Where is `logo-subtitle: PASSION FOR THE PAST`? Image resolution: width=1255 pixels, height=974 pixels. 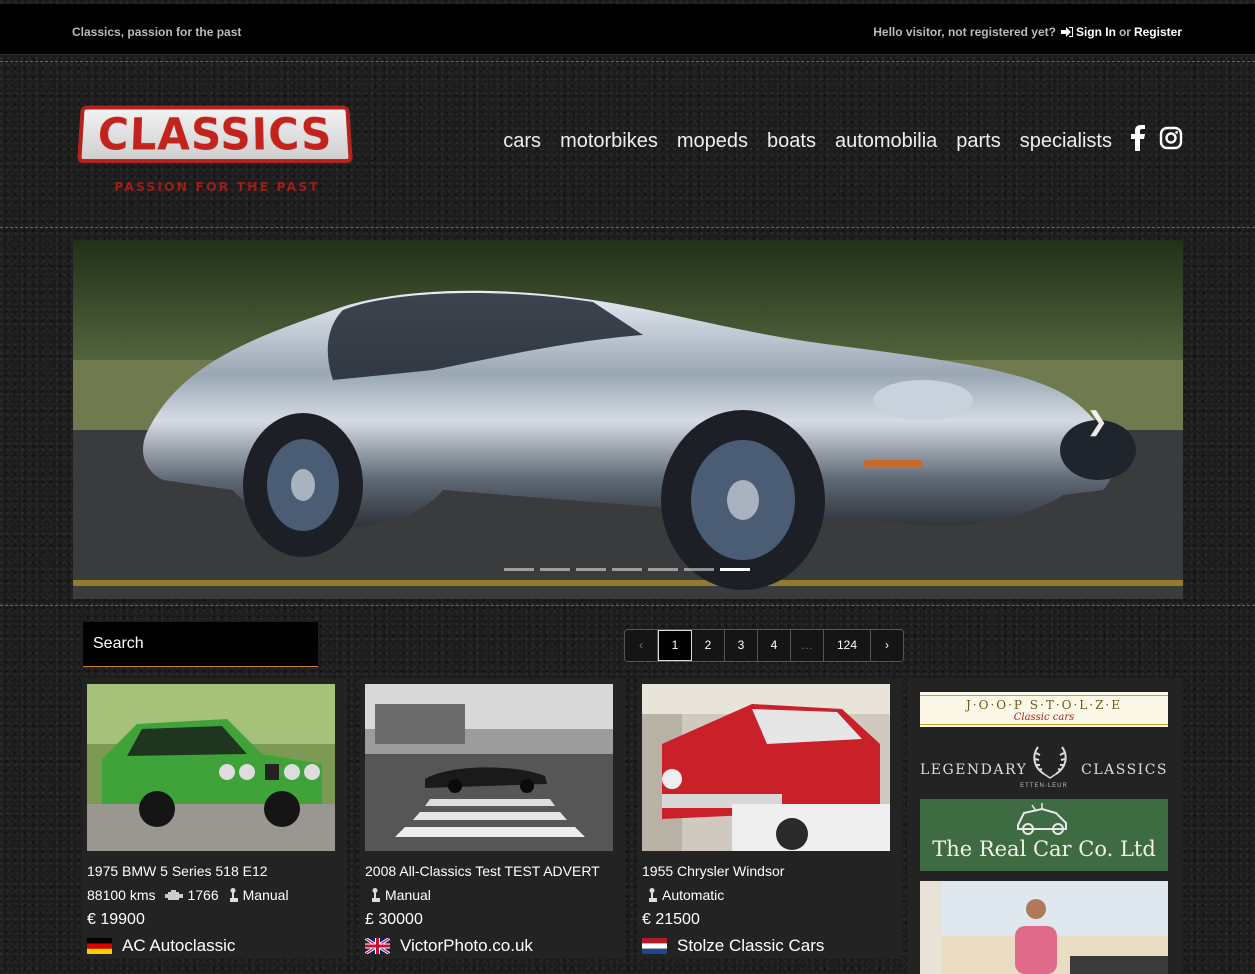
logo-subtitle: PASSION FOR THE PAST is located at coordinates (217, 186).